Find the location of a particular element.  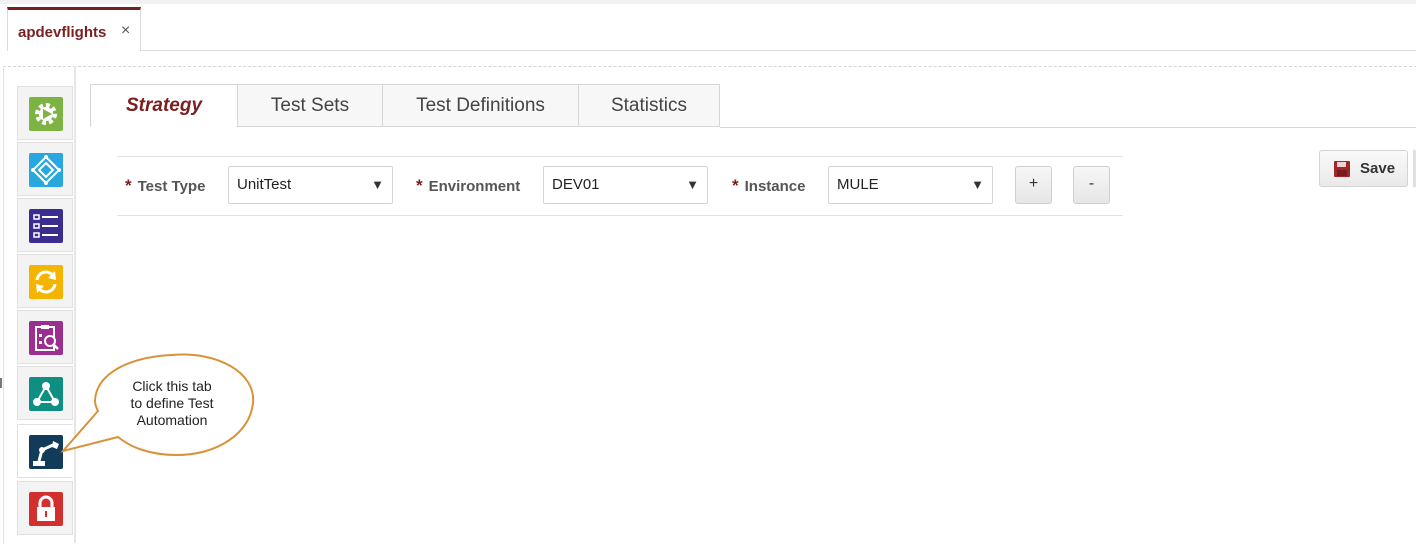

document-tab-title: apdevflights is located at coordinates (62, 32).